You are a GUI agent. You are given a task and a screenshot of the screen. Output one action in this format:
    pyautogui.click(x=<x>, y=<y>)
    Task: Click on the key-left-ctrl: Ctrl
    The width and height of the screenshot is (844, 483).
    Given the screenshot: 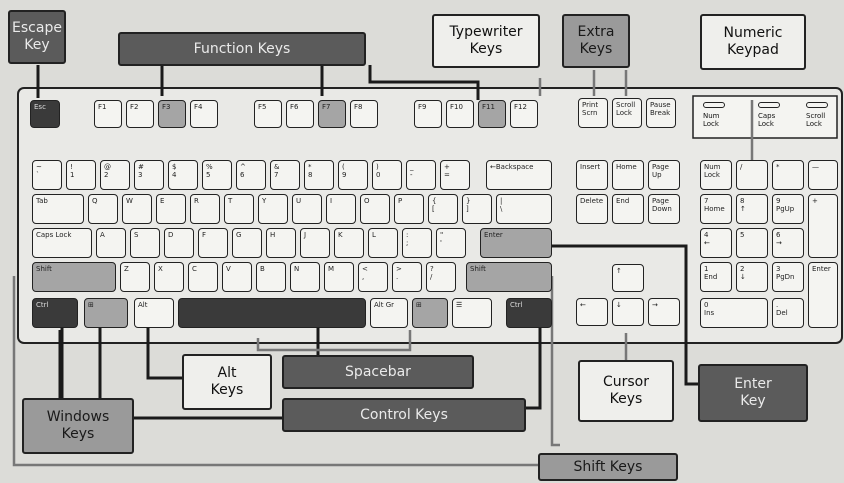 What is the action you would take?
    pyautogui.click(x=55, y=313)
    